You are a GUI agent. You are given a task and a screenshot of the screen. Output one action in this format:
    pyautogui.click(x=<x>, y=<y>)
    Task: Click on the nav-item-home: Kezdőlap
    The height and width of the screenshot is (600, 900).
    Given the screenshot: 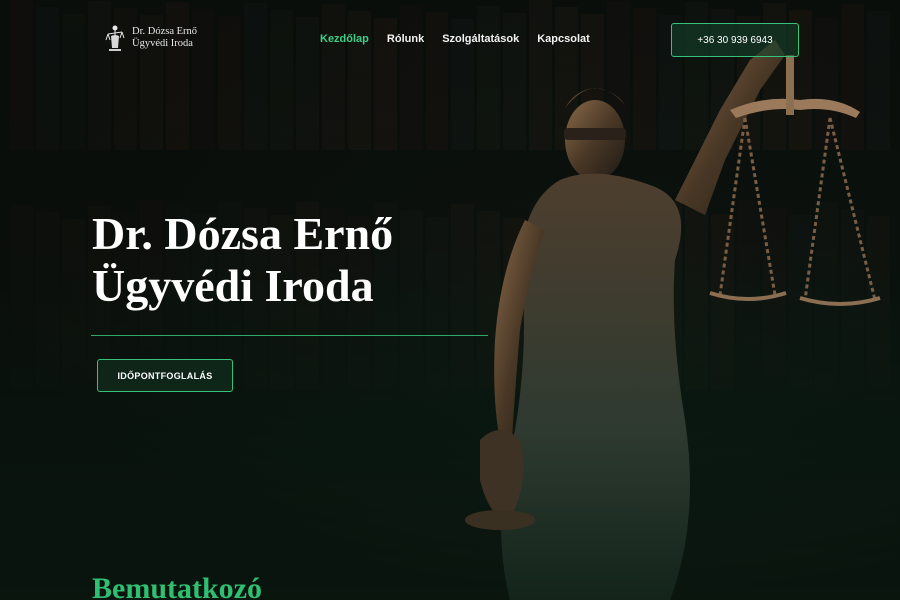 What is the action you would take?
    pyautogui.click(x=344, y=39)
    